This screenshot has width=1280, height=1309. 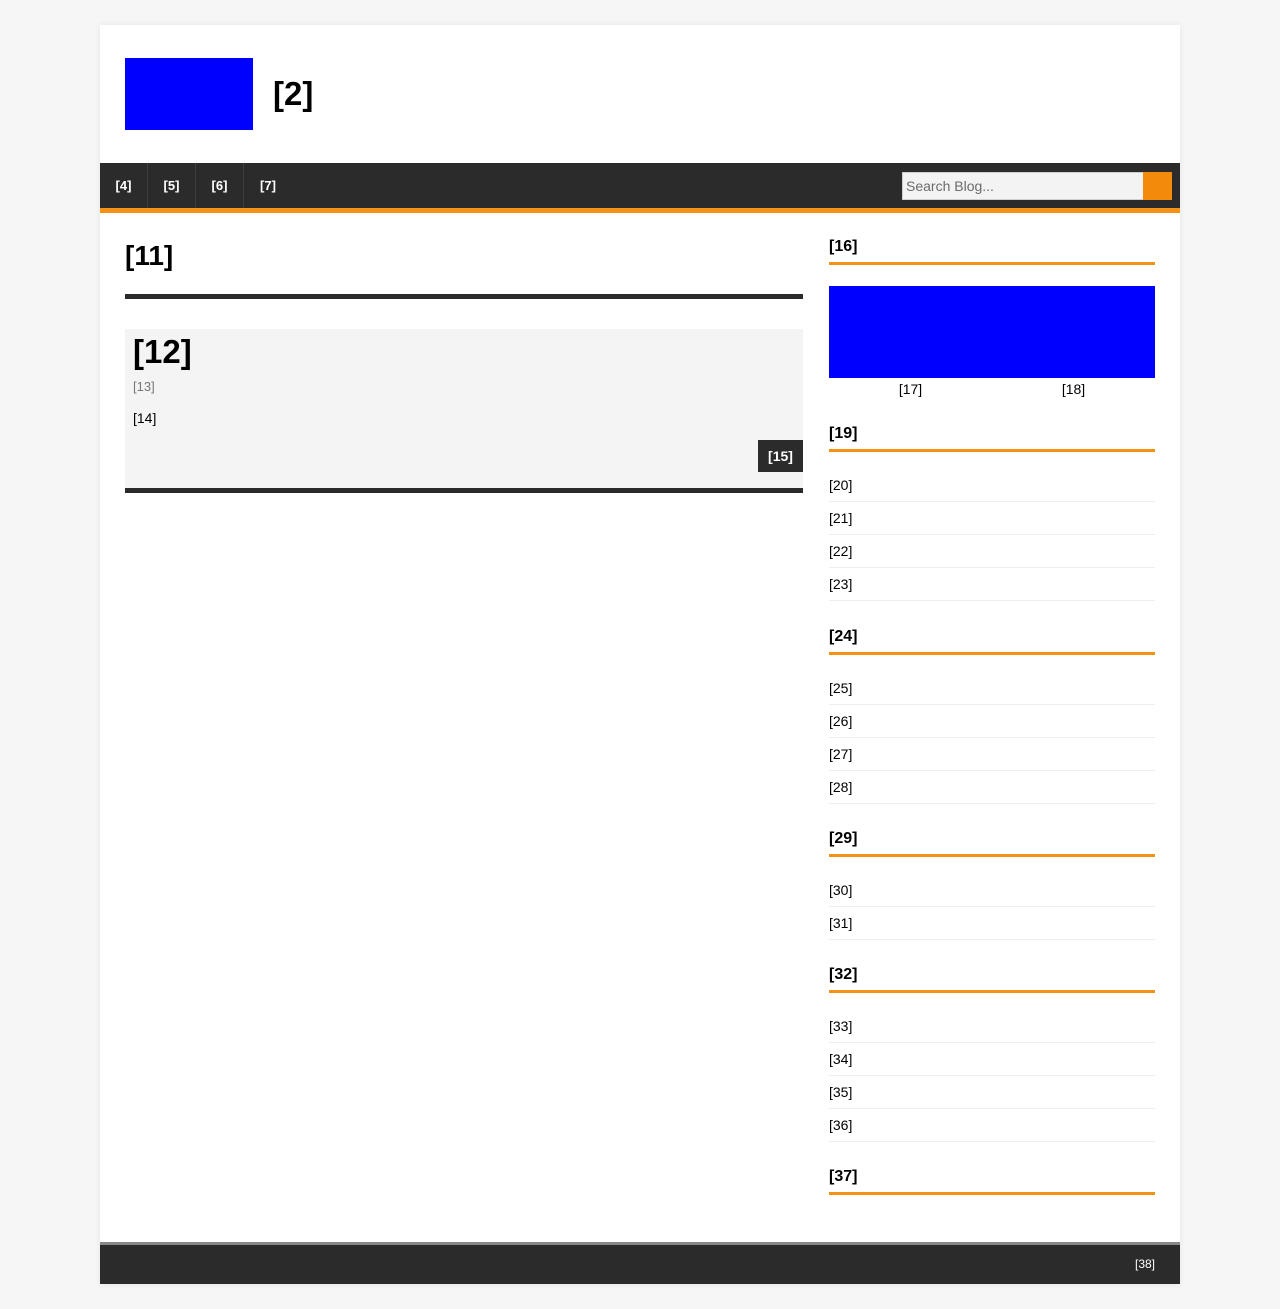 What do you see at coordinates (1023, 186) in the screenshot?
I see `search-input` at bounding box center [1023, 186].